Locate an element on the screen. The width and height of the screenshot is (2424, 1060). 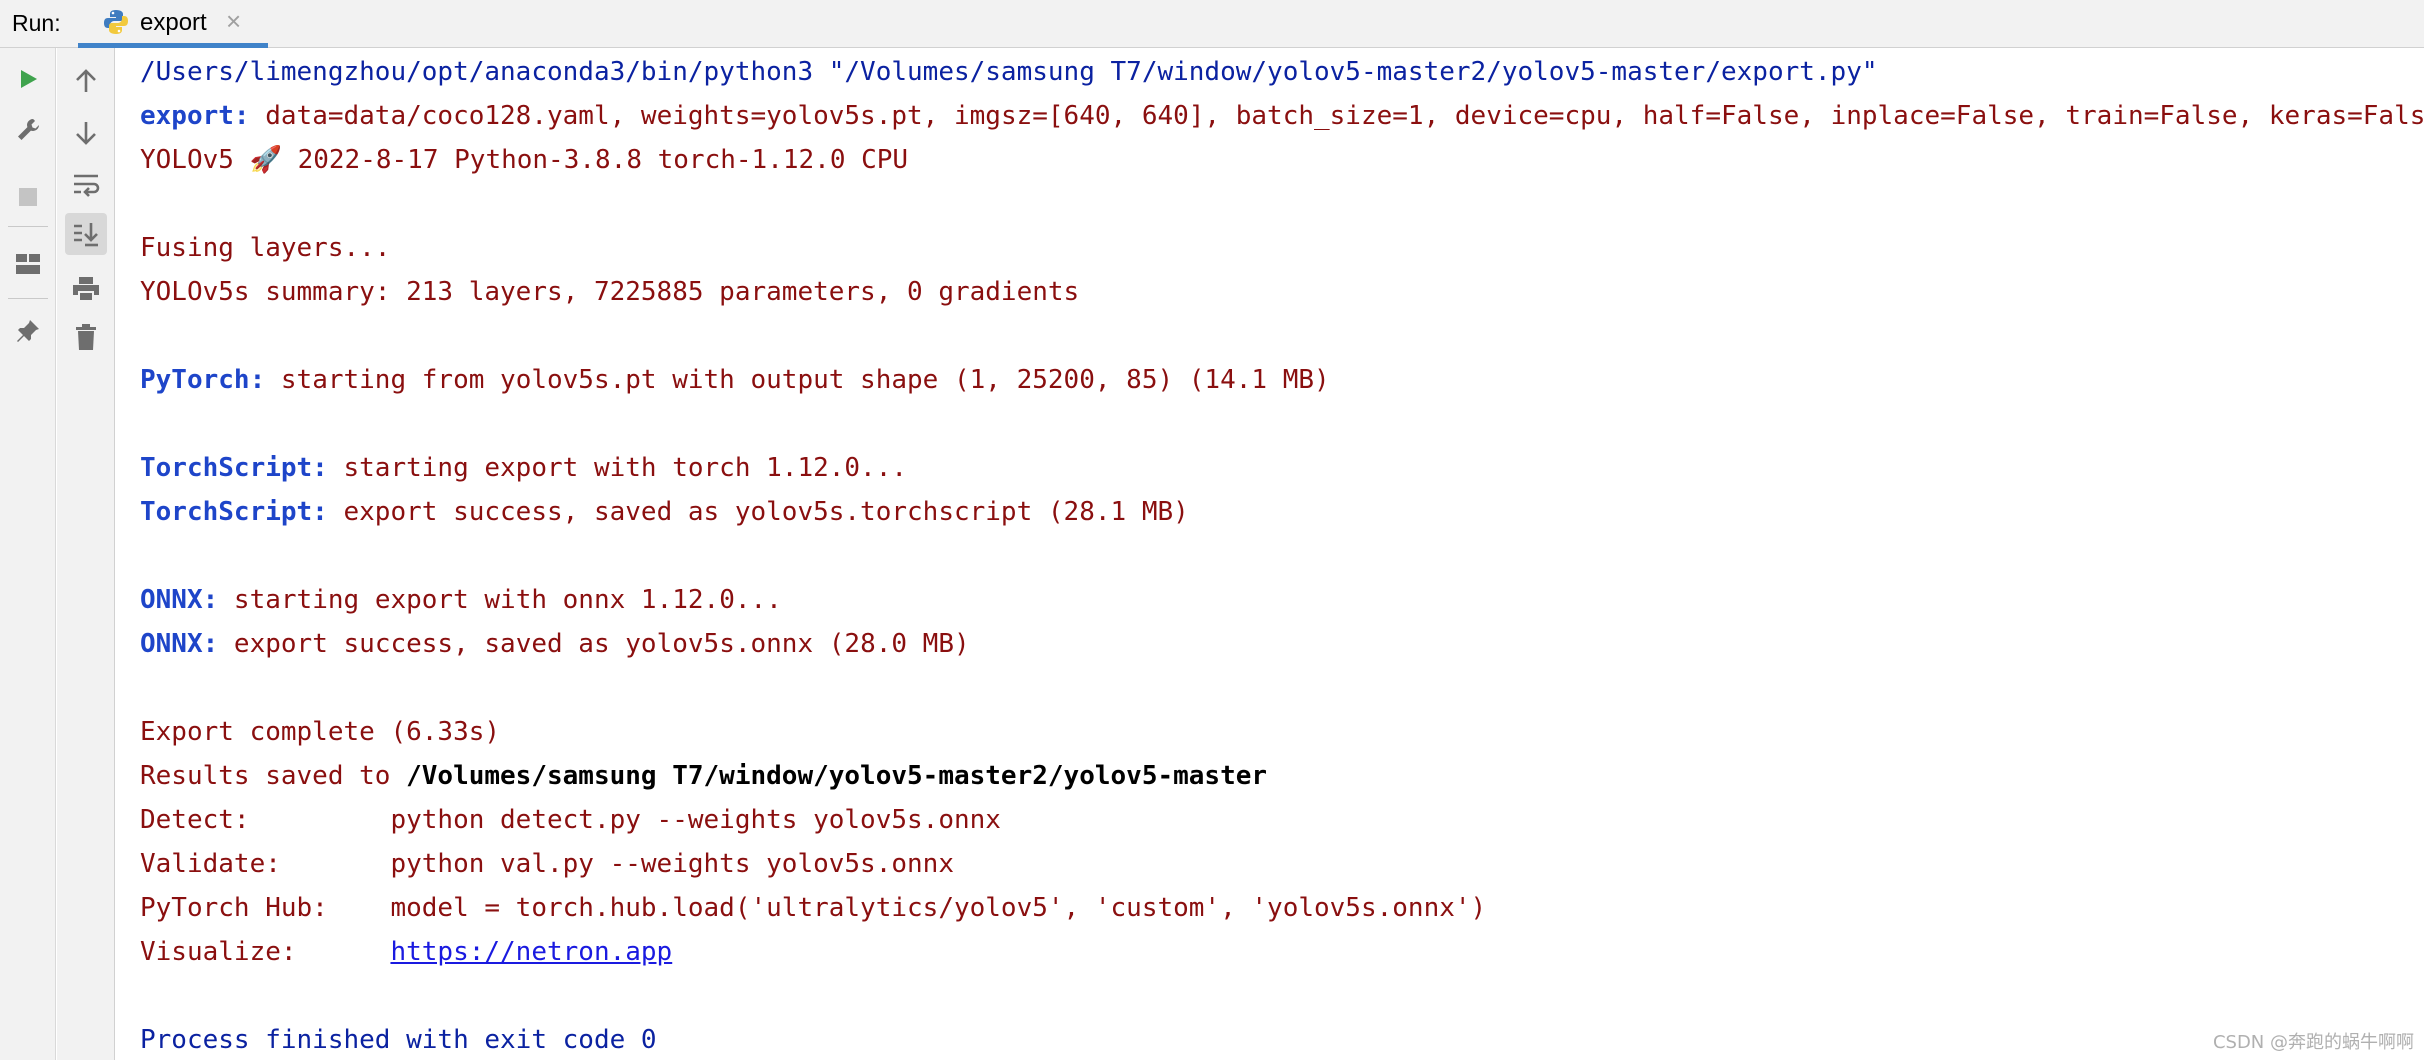
tab-export-label: export is located at coordinates (173, 22).